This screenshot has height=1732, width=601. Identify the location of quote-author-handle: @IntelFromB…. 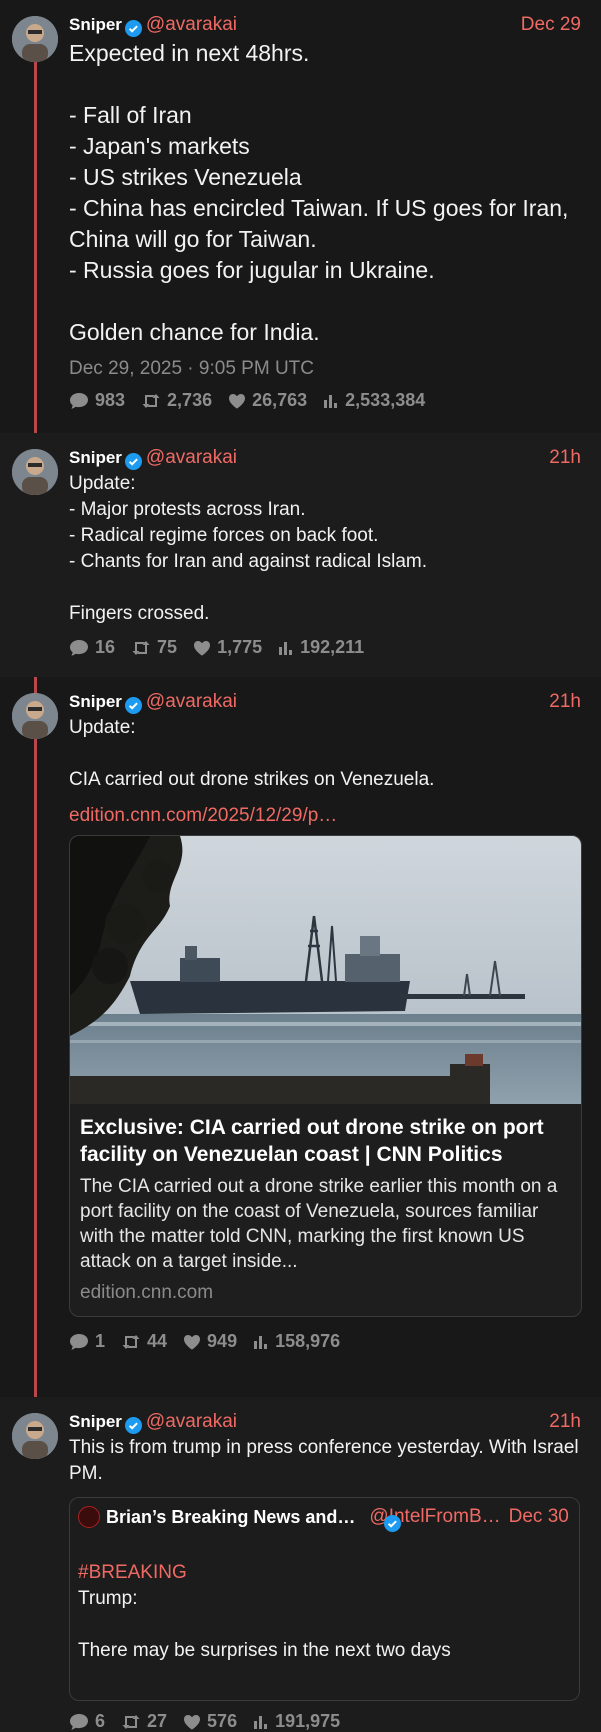
(435, 1519).